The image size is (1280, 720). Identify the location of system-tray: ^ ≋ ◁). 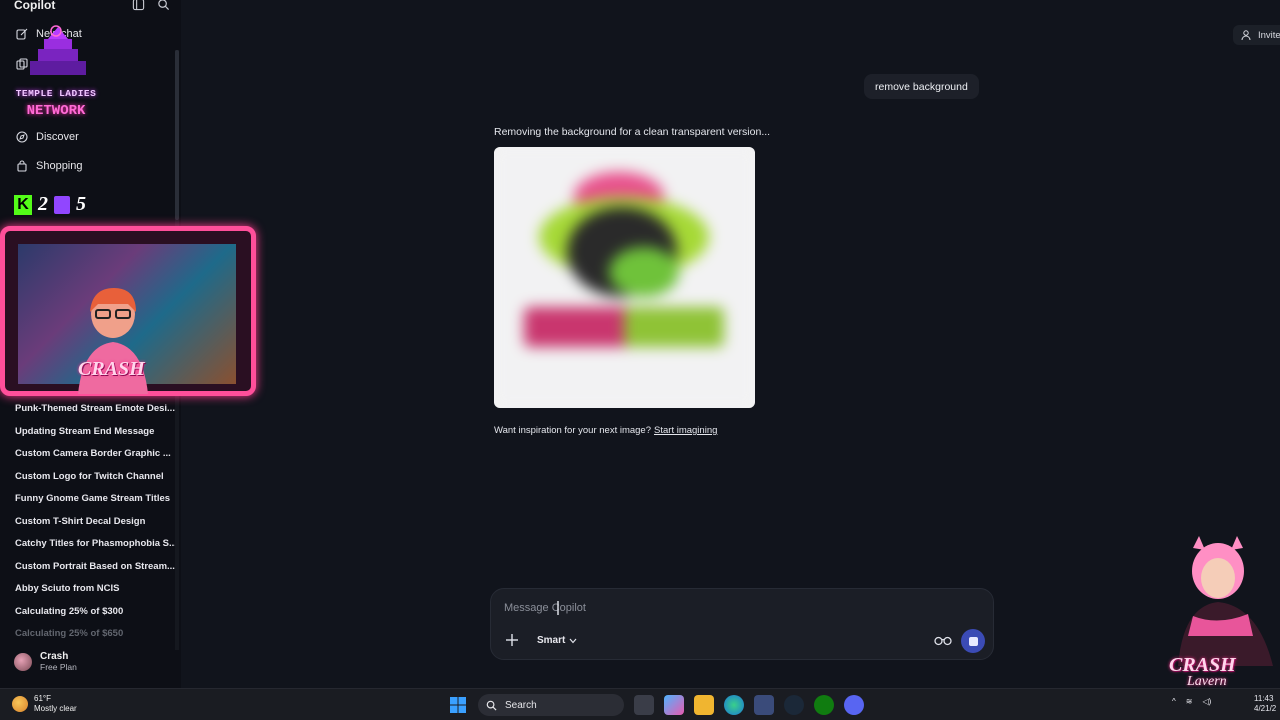
(1191, 701).